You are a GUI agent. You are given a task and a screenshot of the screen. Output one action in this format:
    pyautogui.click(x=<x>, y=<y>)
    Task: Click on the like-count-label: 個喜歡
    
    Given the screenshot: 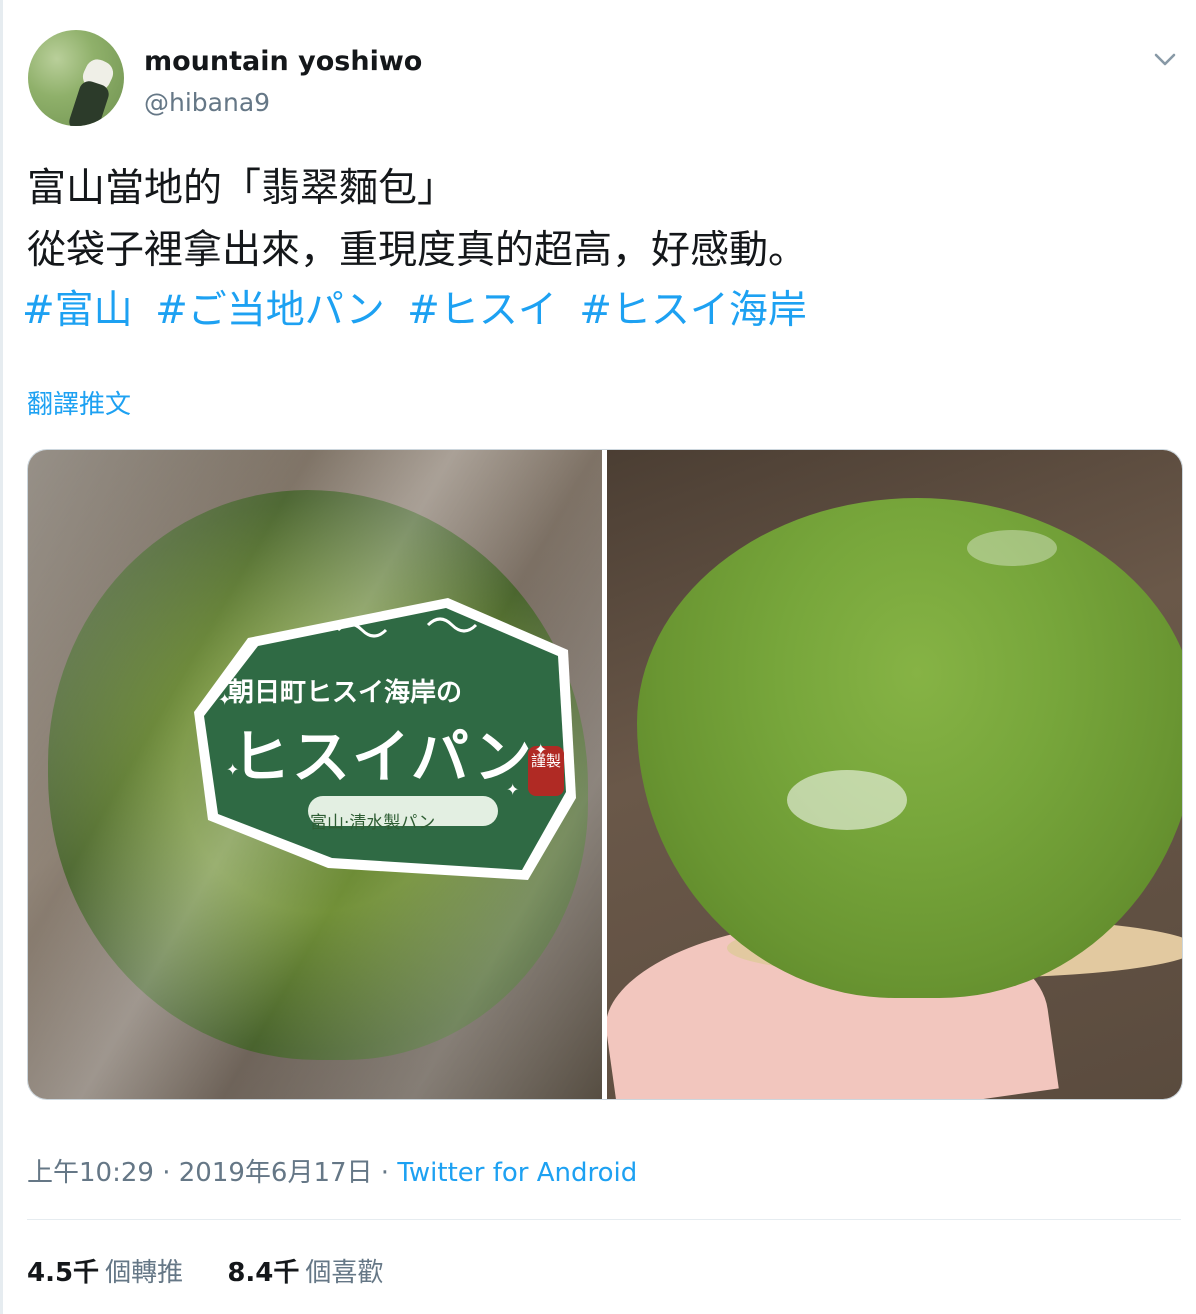 What is the action you would take?
    pyautogui.click(x=344, y=1273)
    